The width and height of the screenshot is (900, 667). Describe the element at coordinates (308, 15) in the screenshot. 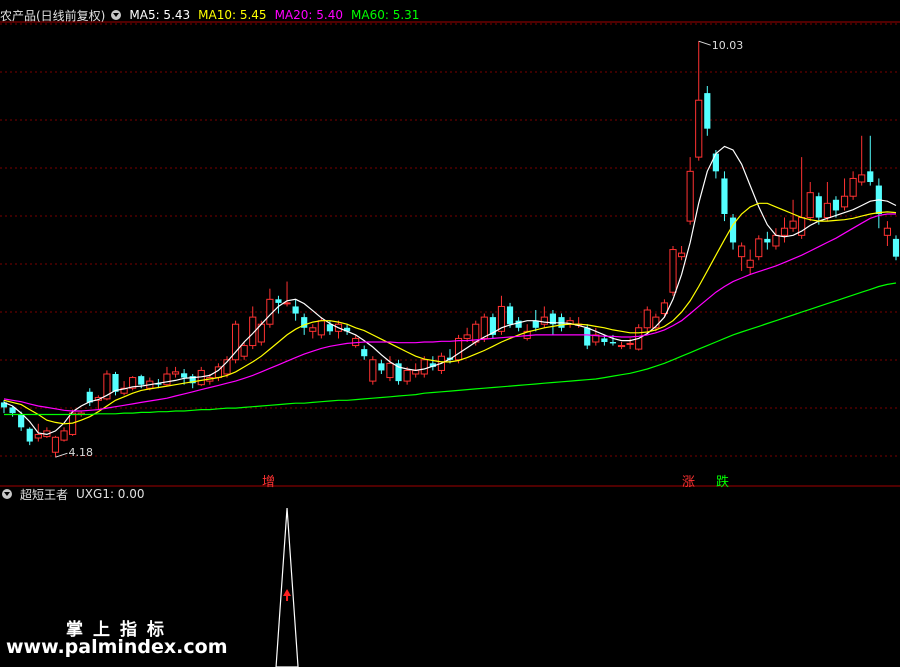

I see `legend-ma20: MA20: 5.40` at that location.